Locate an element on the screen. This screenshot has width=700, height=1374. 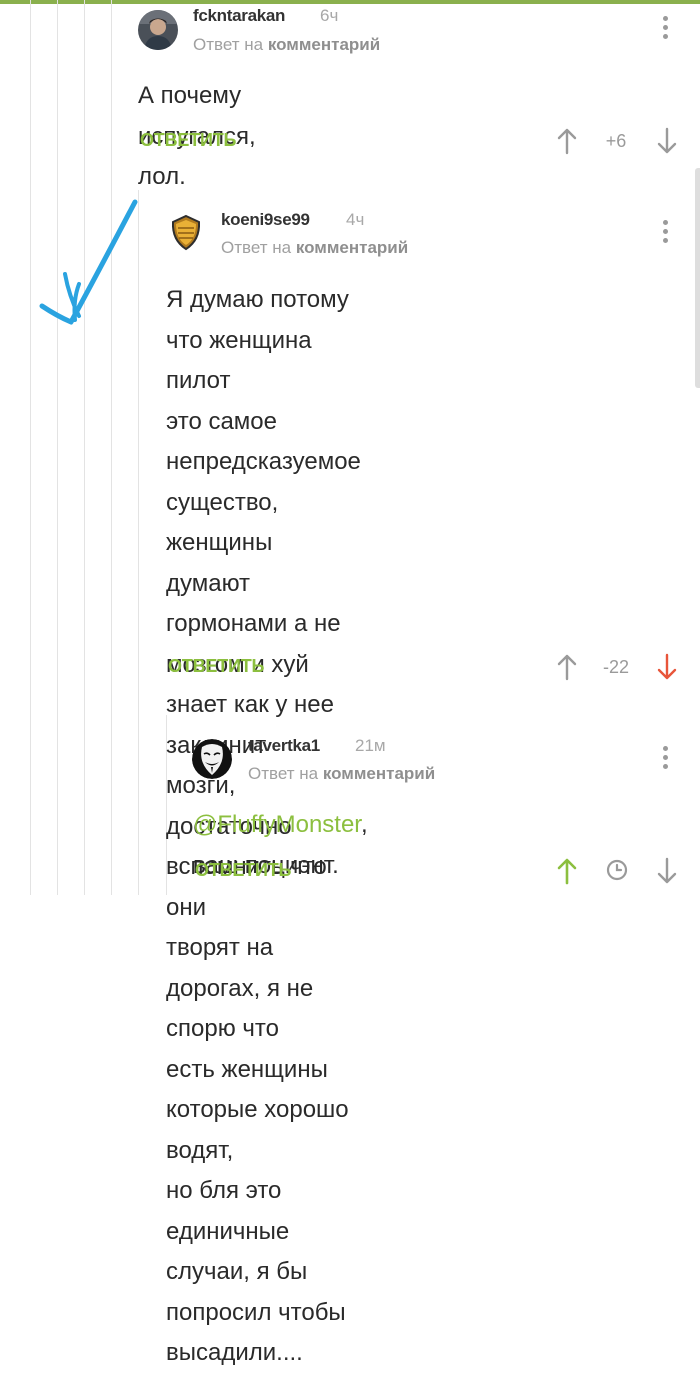
comment-text-line: Я думаю потому что женщина пилот is located at coordinates (257, 340).